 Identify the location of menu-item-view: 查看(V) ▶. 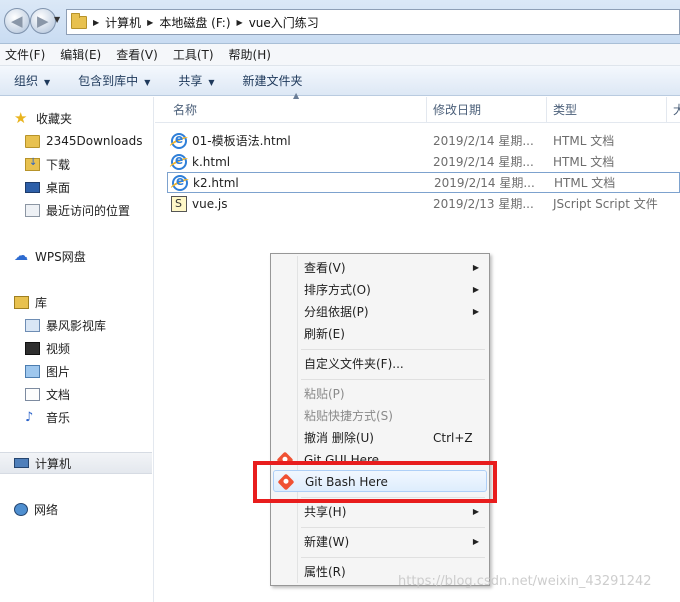
(380, 268).